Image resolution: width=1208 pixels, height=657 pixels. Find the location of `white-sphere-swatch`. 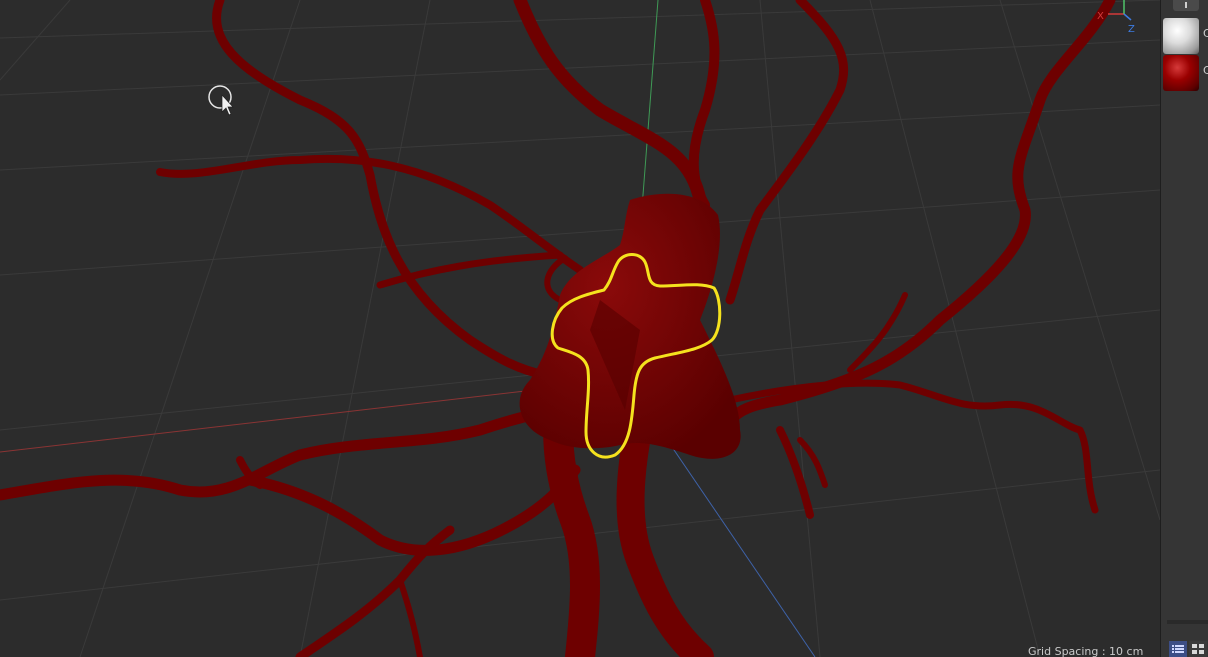

white-sphere-swatch is located at coordinates (1181, 36).